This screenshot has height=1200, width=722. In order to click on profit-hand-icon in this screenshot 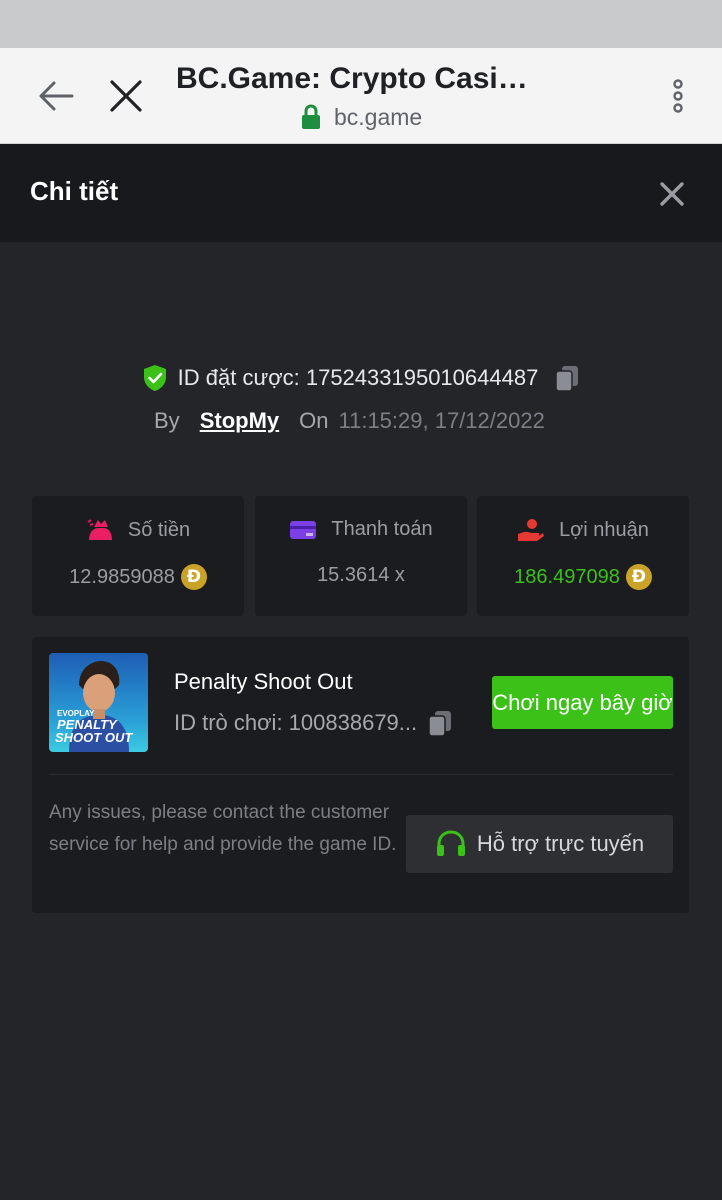, I will do `click(531, 530)`.